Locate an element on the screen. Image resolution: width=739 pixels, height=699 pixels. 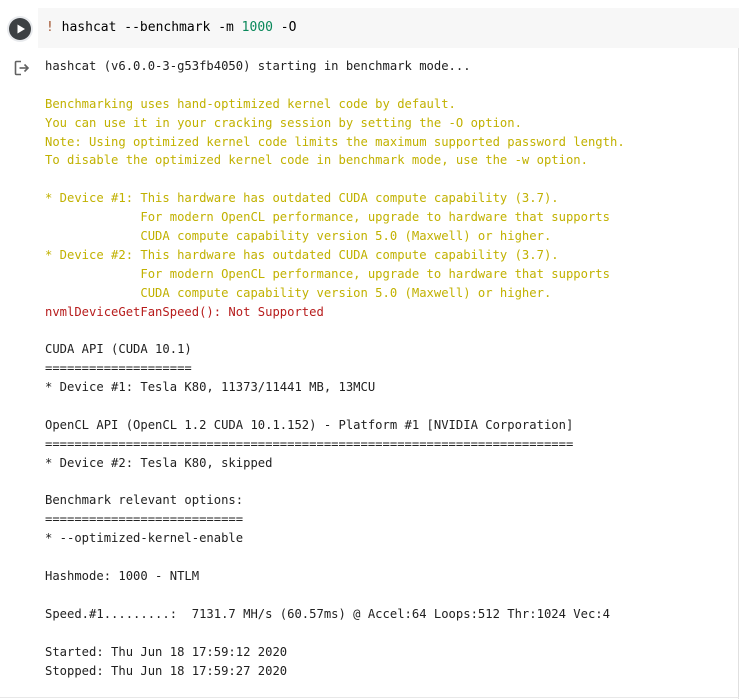
output-line: Started: Thu Jun 18 17:59:12 2020 is located at coordinates (166, 651).